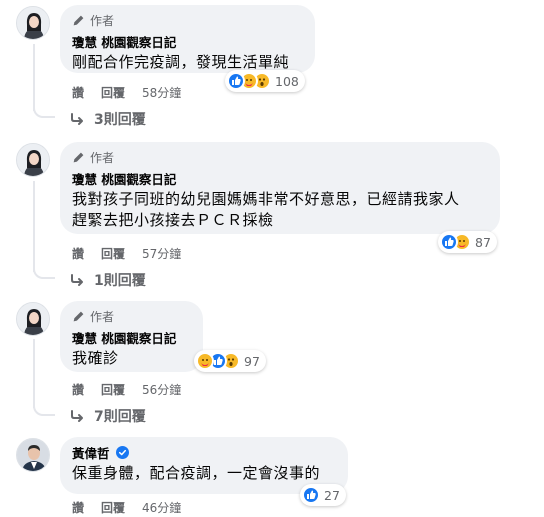 This screenshot has height=517, width=544. Describe the element at coordinates (120, 281) in the screenshot. I see `replies-count-label: 1則回覆` at that location.